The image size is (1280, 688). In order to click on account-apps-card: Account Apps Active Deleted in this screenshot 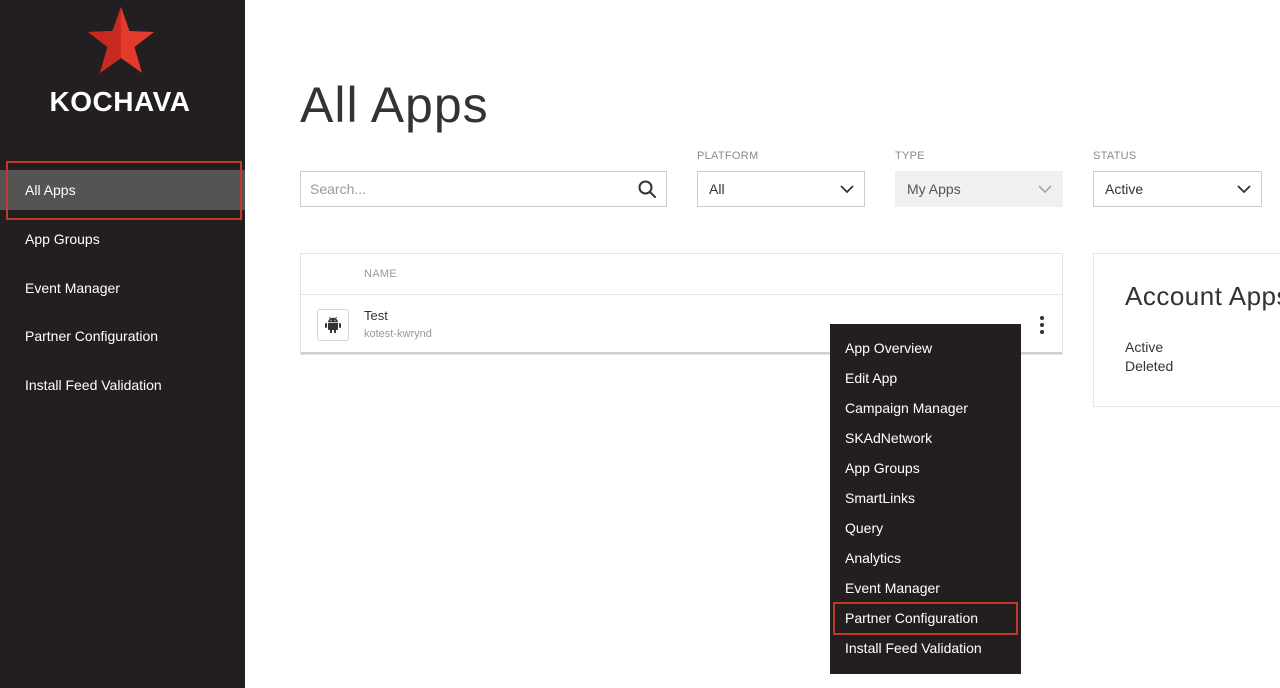, I will do `click(1186, 330)`.